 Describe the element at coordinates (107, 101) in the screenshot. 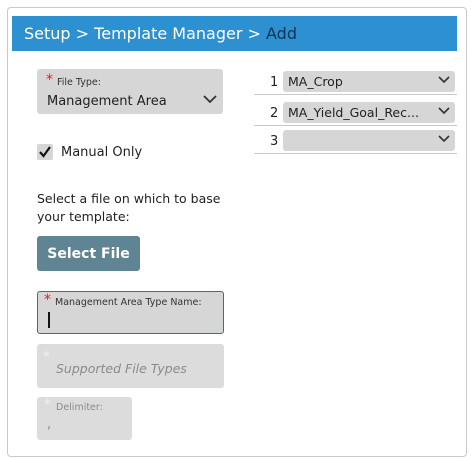

I see `file-type-value: Management Area` at that location.